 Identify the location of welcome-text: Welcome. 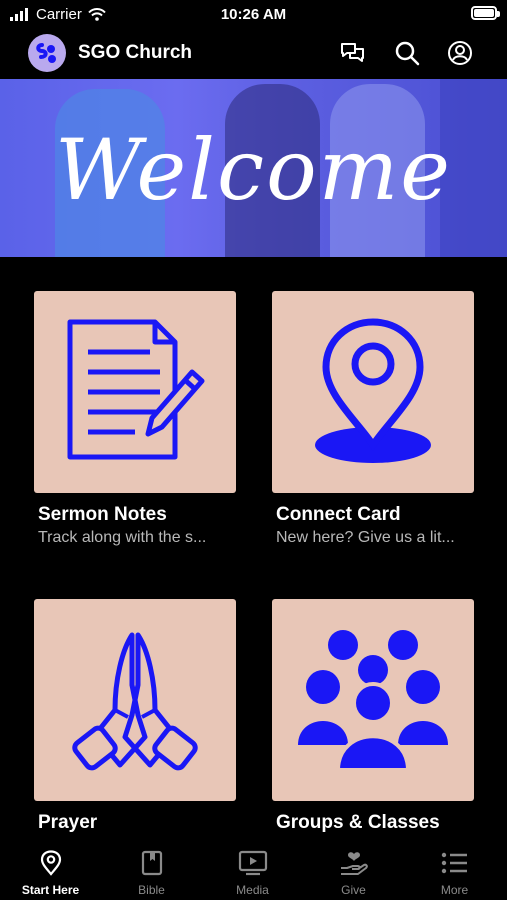
(253, 170).